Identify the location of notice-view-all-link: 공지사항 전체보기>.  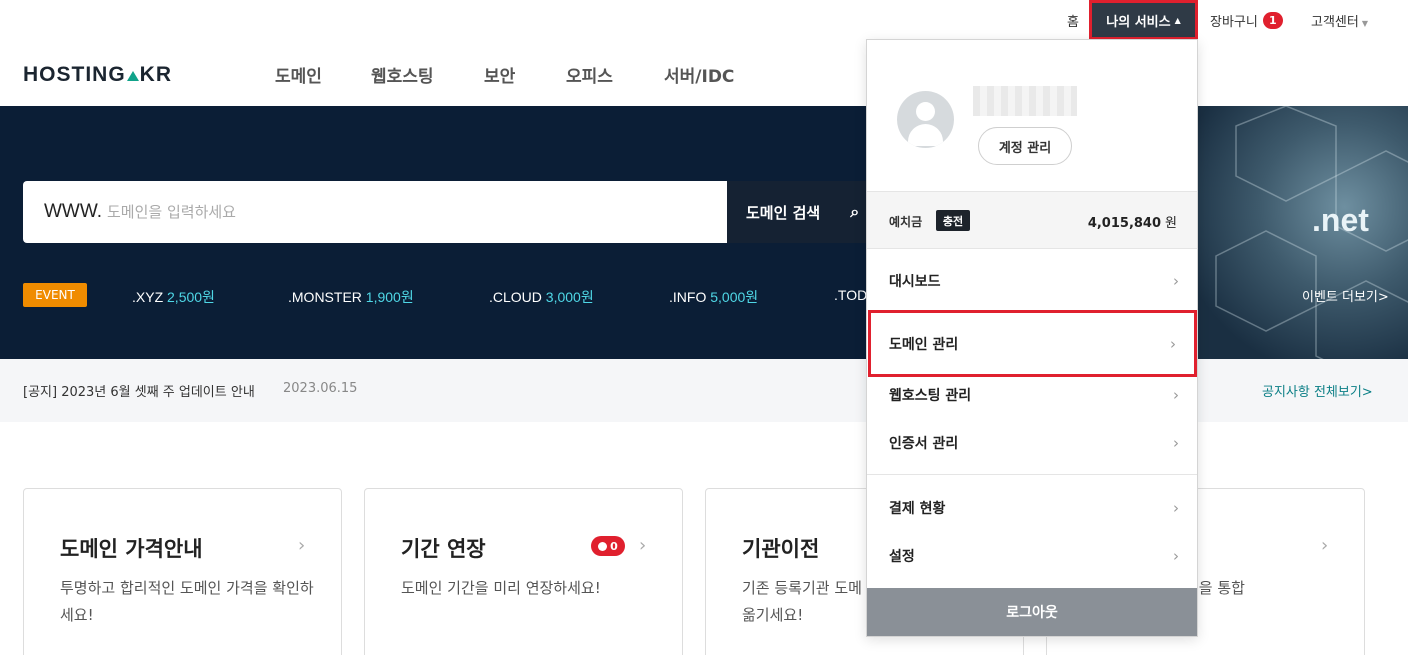
(1317, 390).